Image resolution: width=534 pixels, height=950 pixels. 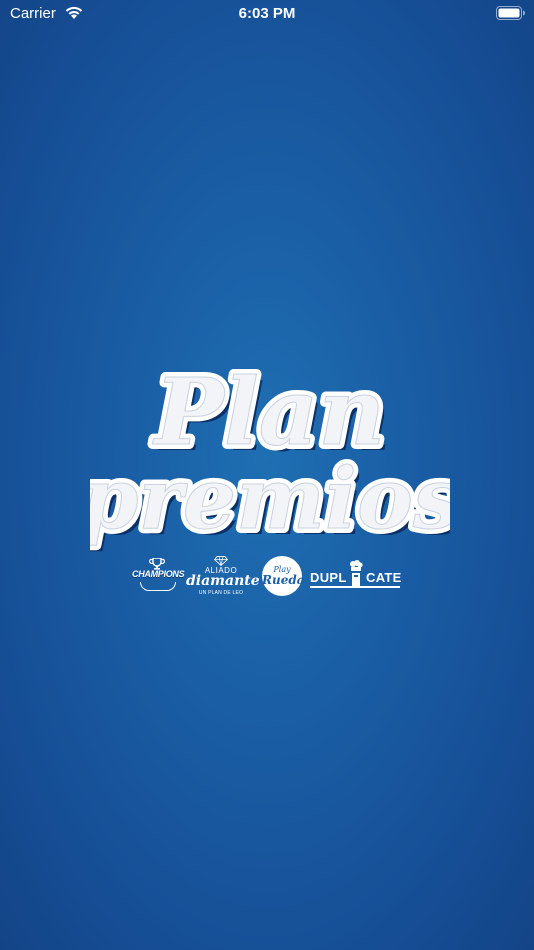 What do you see at coordinates (158, 574) in the screenshot?
I see `champions-label: CHAMPIONS` at bounding box center [158, 574].